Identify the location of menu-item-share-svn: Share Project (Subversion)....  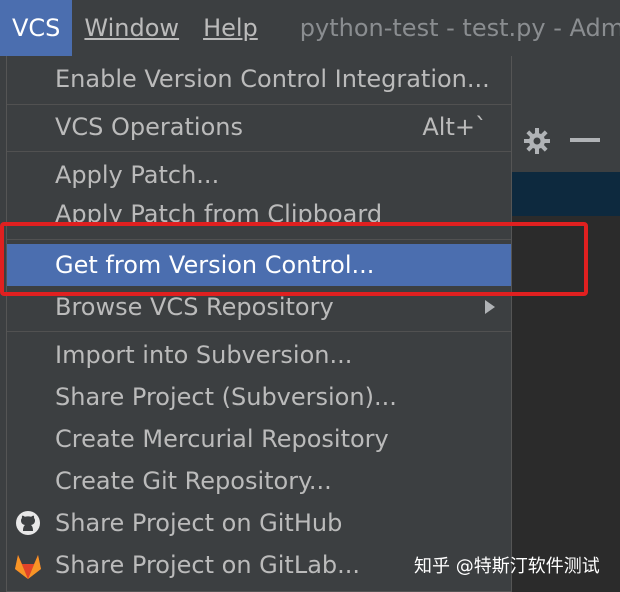
(259, 397).